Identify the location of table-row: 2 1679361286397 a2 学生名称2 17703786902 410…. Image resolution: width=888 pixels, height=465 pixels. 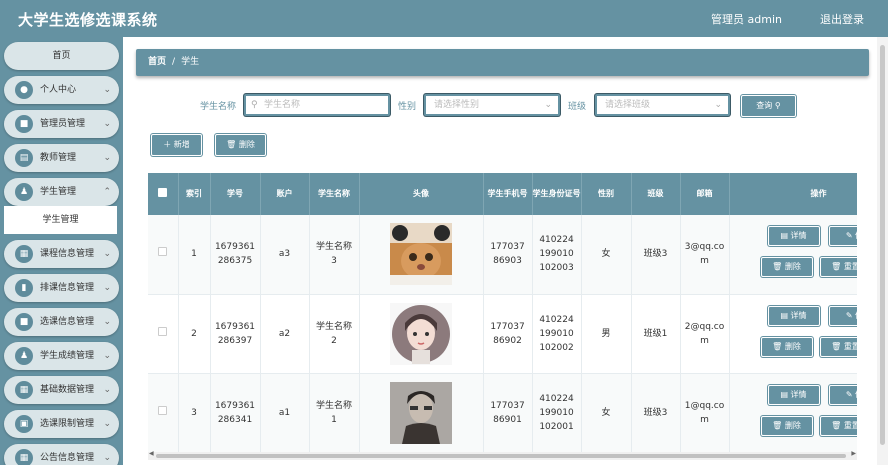
(502, 334).